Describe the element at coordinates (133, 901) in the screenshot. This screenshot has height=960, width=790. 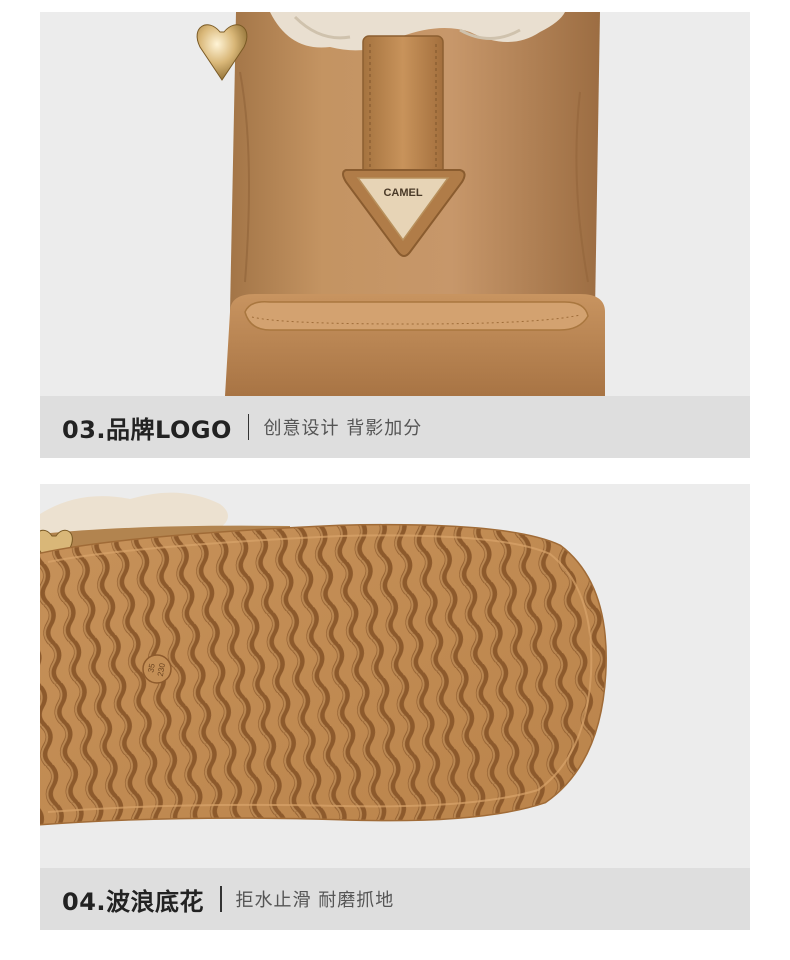
I see `section-title: 04.波浪底花` at that location.